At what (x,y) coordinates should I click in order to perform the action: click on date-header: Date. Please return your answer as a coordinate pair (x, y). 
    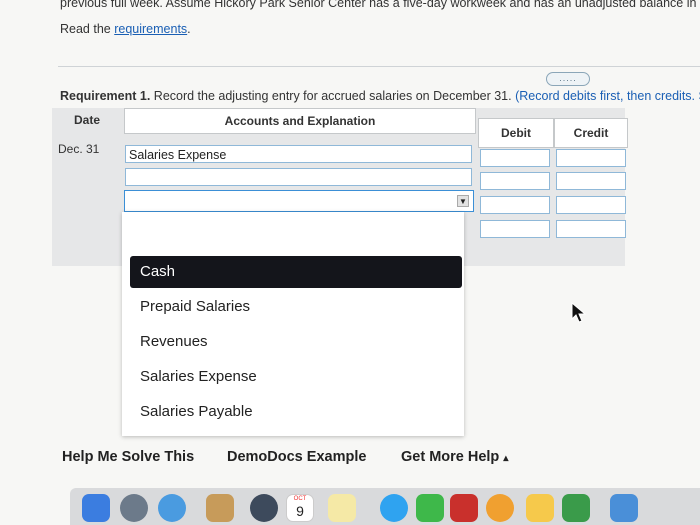
    Looking at the image, I should click on (87, 120).